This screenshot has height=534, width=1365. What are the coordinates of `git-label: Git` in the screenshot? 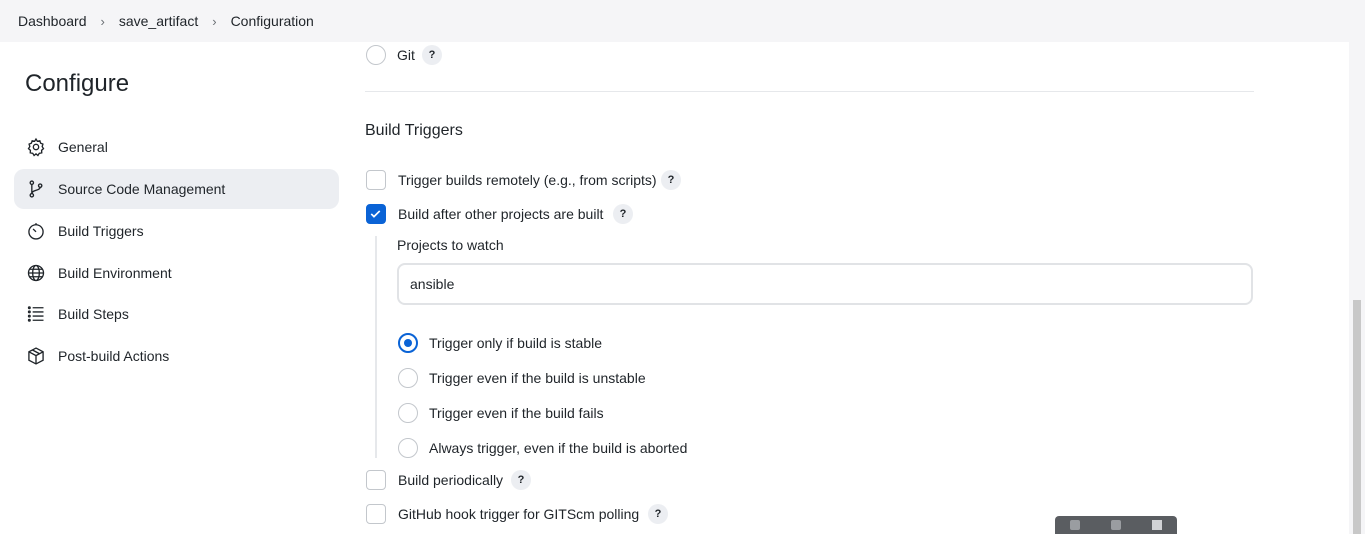 It's located at (406, 55).